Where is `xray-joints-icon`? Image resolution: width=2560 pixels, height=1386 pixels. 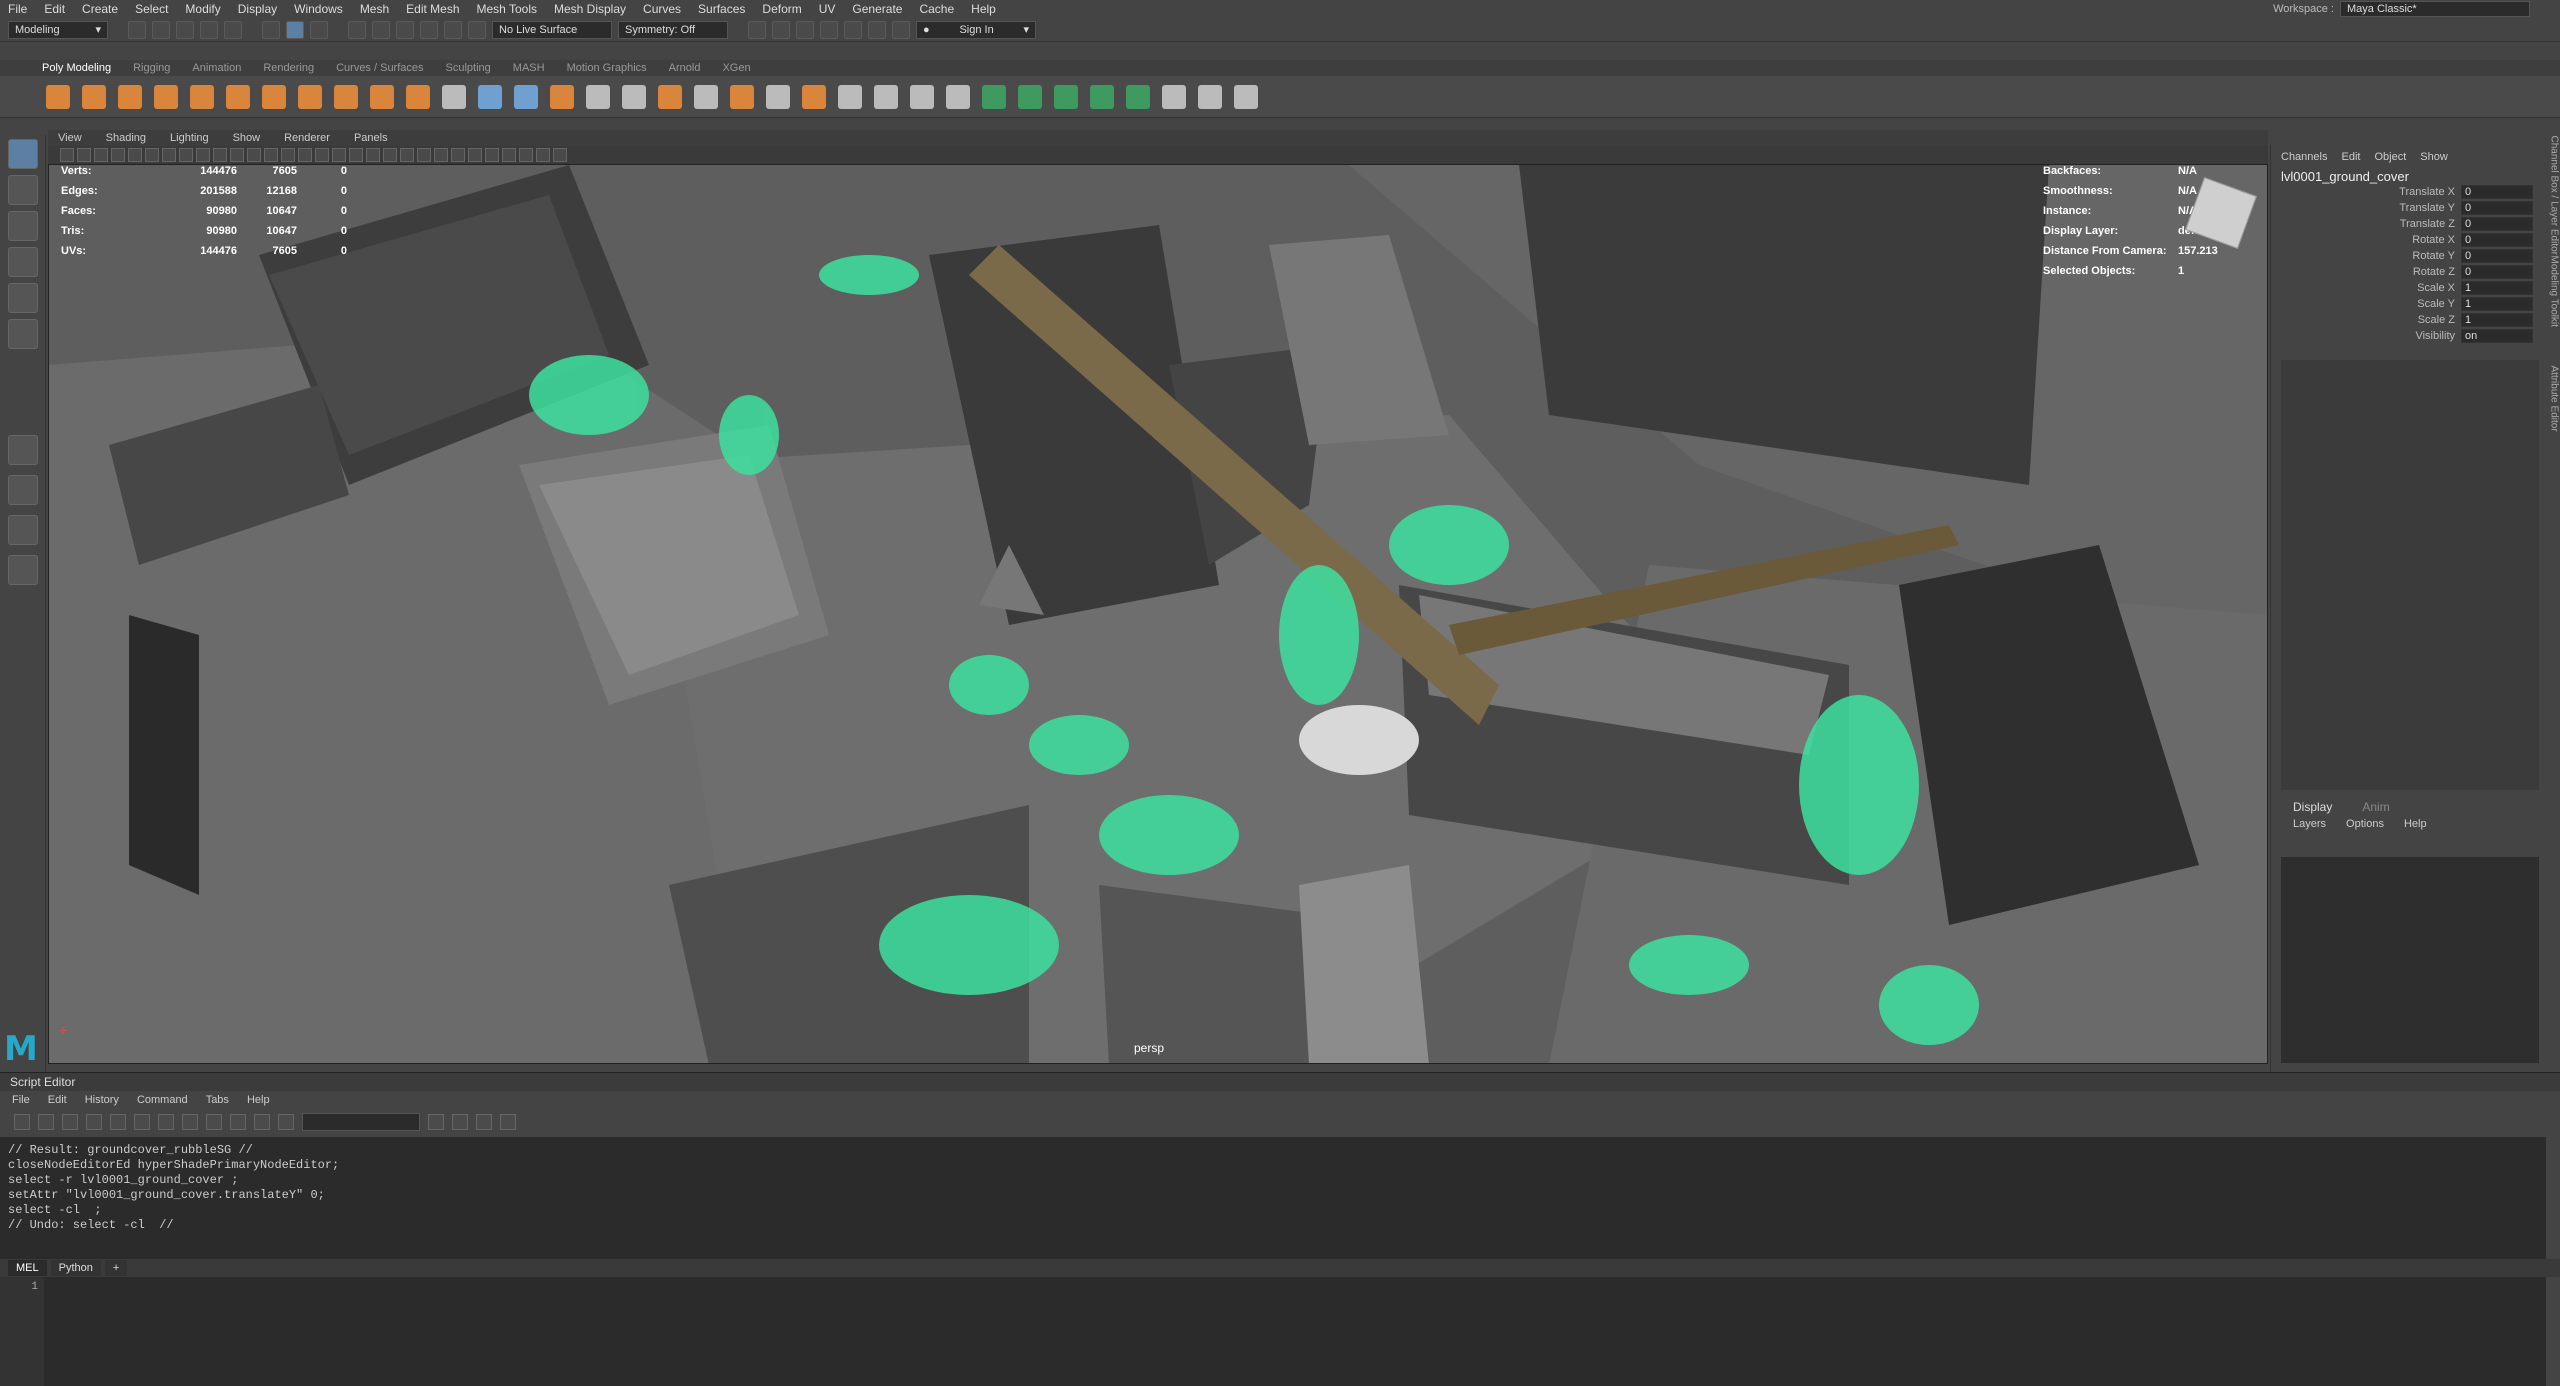 xray-joints-icon is located at coordinates (492, 155).